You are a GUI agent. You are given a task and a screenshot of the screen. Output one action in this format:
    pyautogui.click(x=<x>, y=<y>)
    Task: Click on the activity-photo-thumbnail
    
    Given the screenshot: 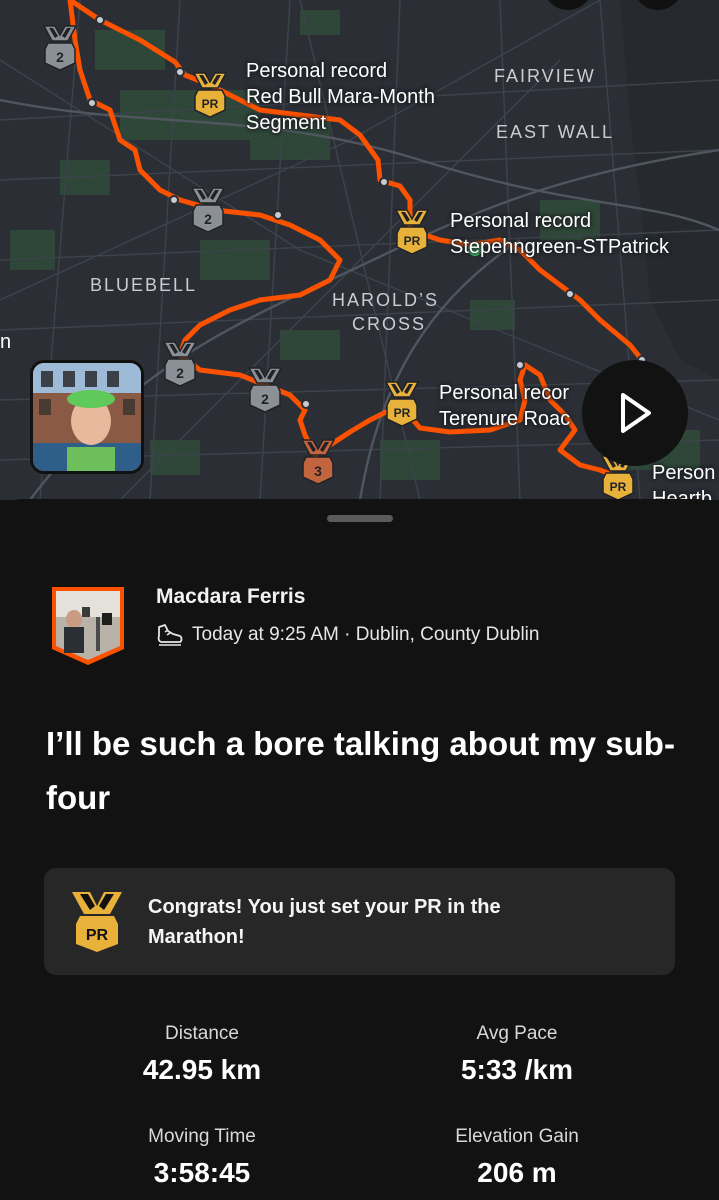 What is the action you would take?
    pyautogui.click(x=87, y=417)
    